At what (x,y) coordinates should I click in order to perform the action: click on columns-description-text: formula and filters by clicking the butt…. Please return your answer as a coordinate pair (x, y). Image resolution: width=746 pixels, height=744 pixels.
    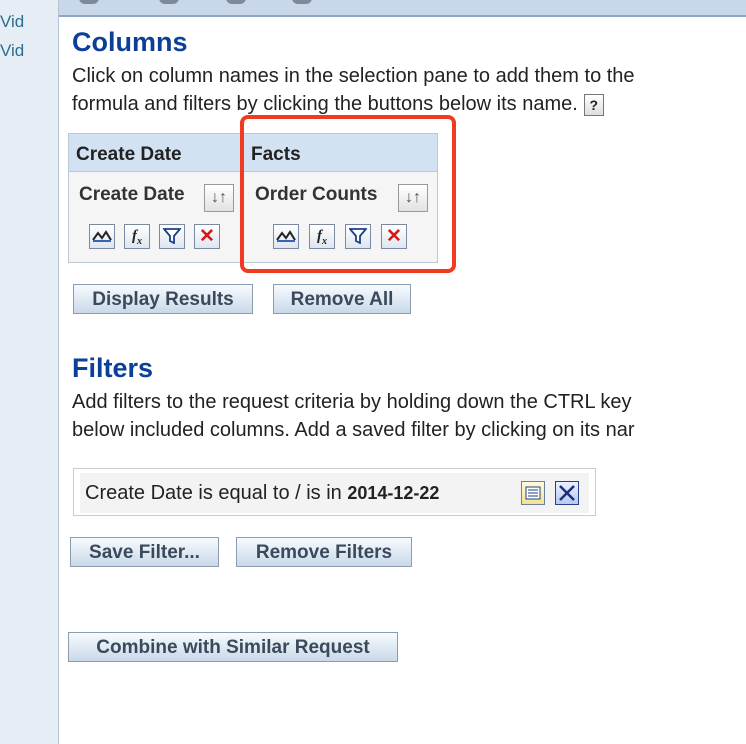
    Looking at the image, I should click on (325, 104).